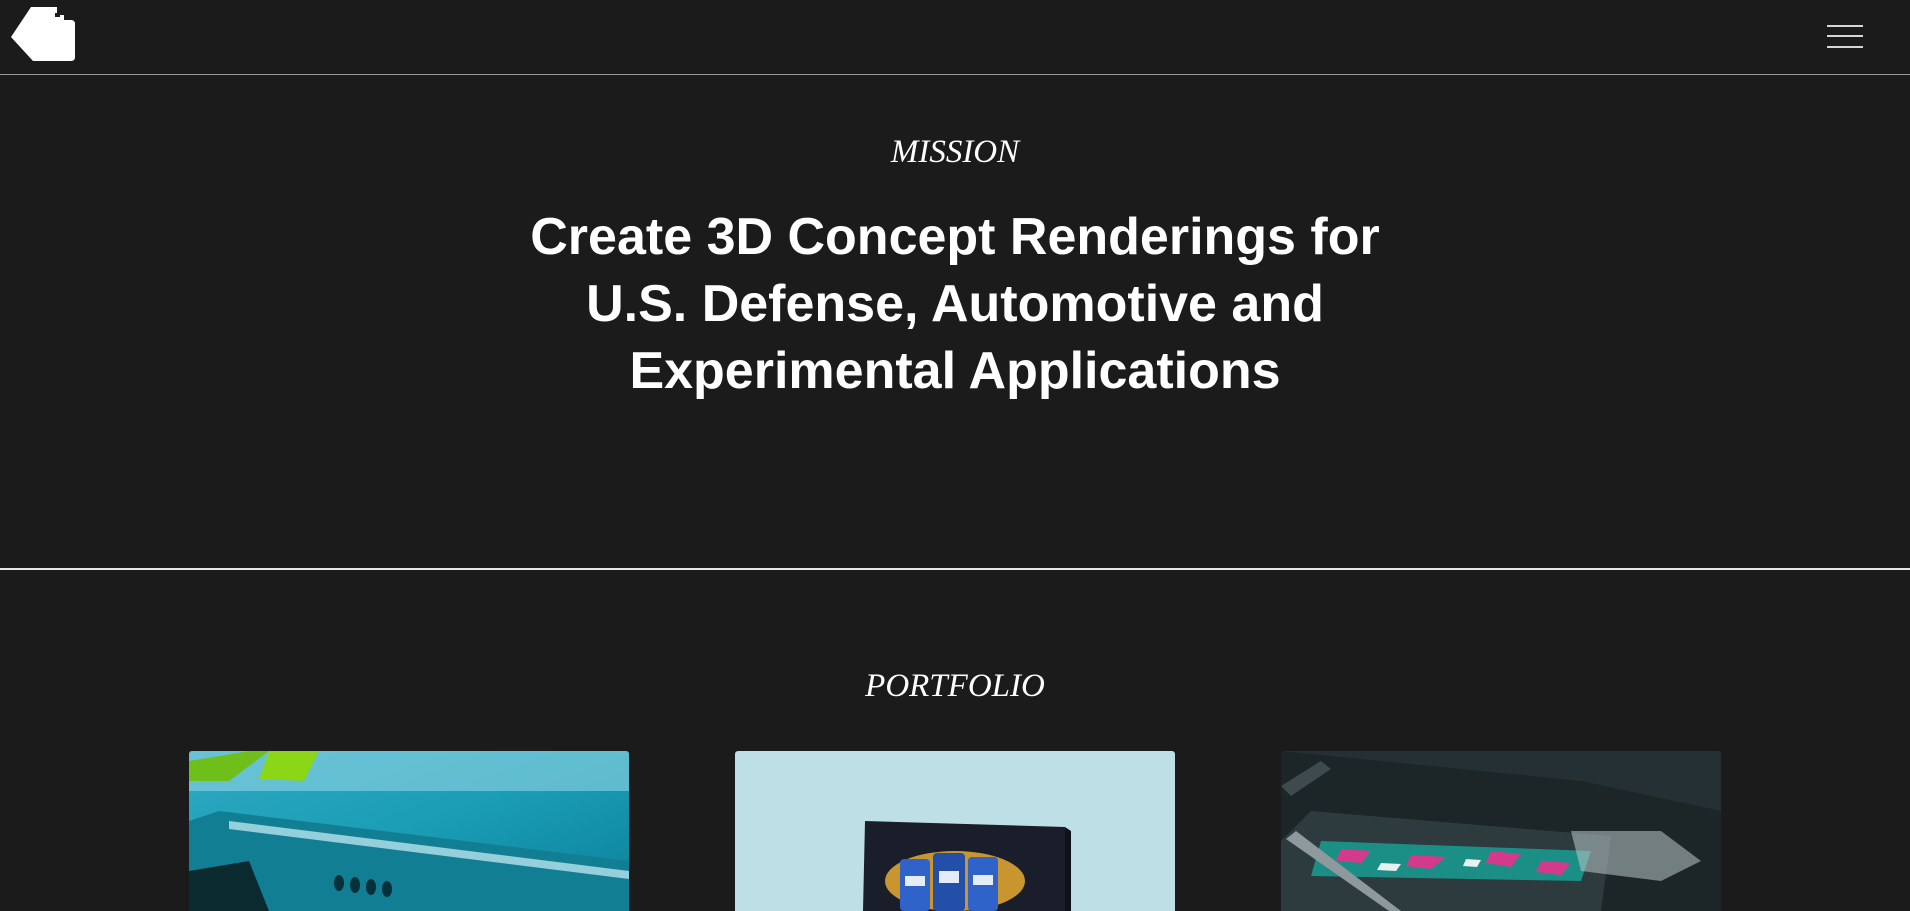  I want to click on portfolio-item-beer-poster, so click(955, 831).